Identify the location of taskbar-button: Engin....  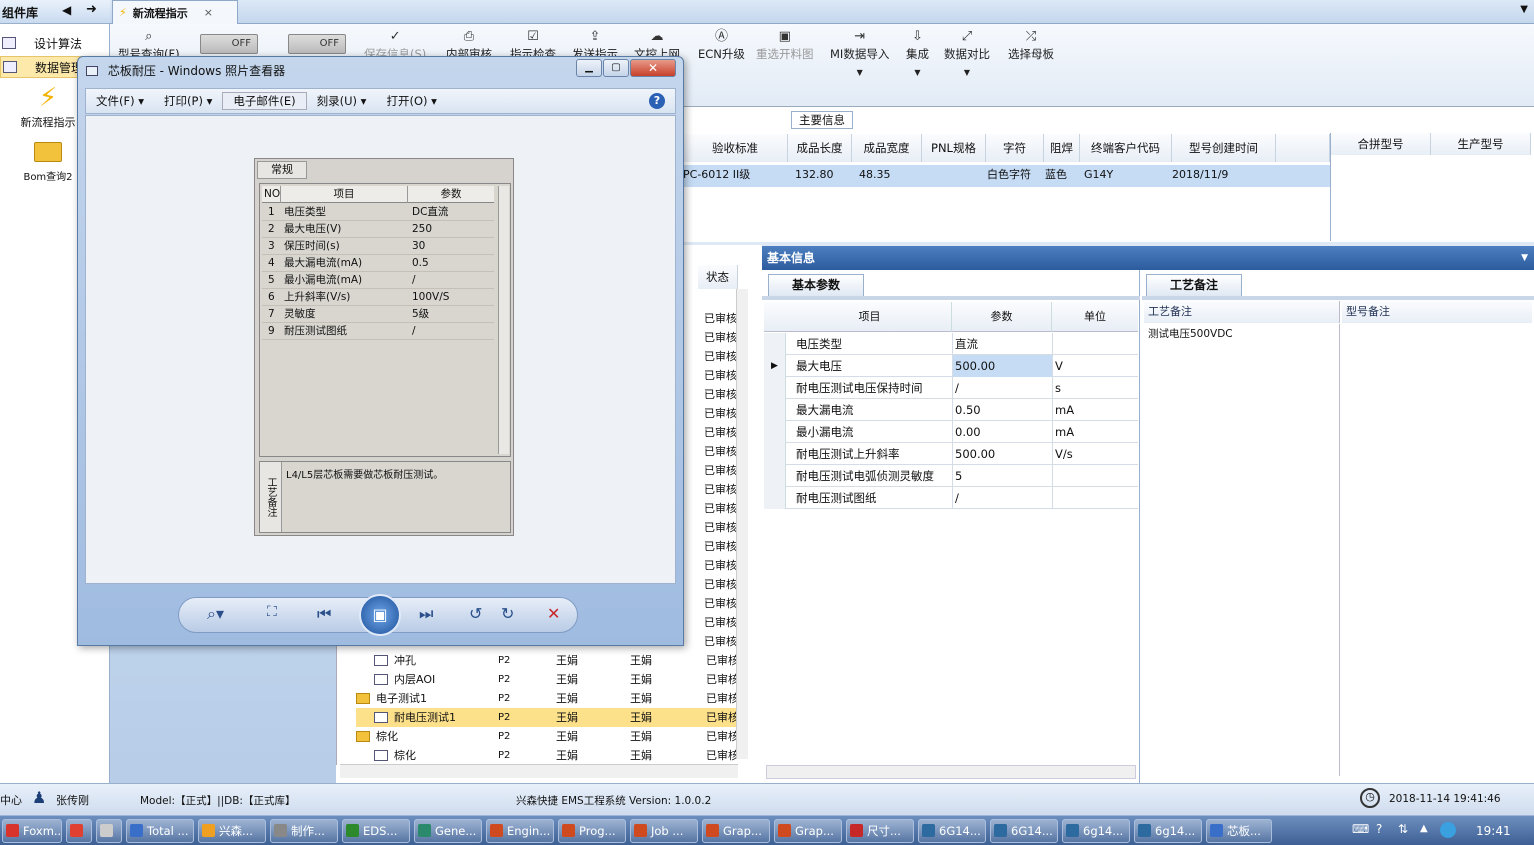
(520, 831).